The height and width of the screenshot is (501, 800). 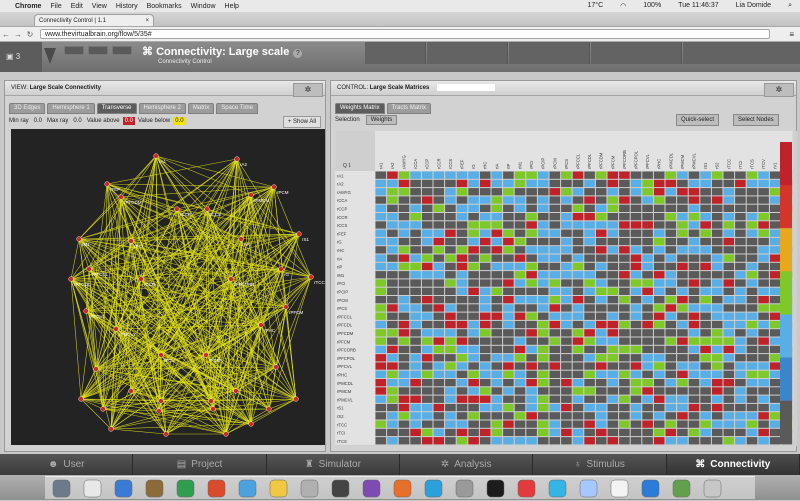 I want to click on matrix-column-label: rPFCDM, so click(x=601, y=160).